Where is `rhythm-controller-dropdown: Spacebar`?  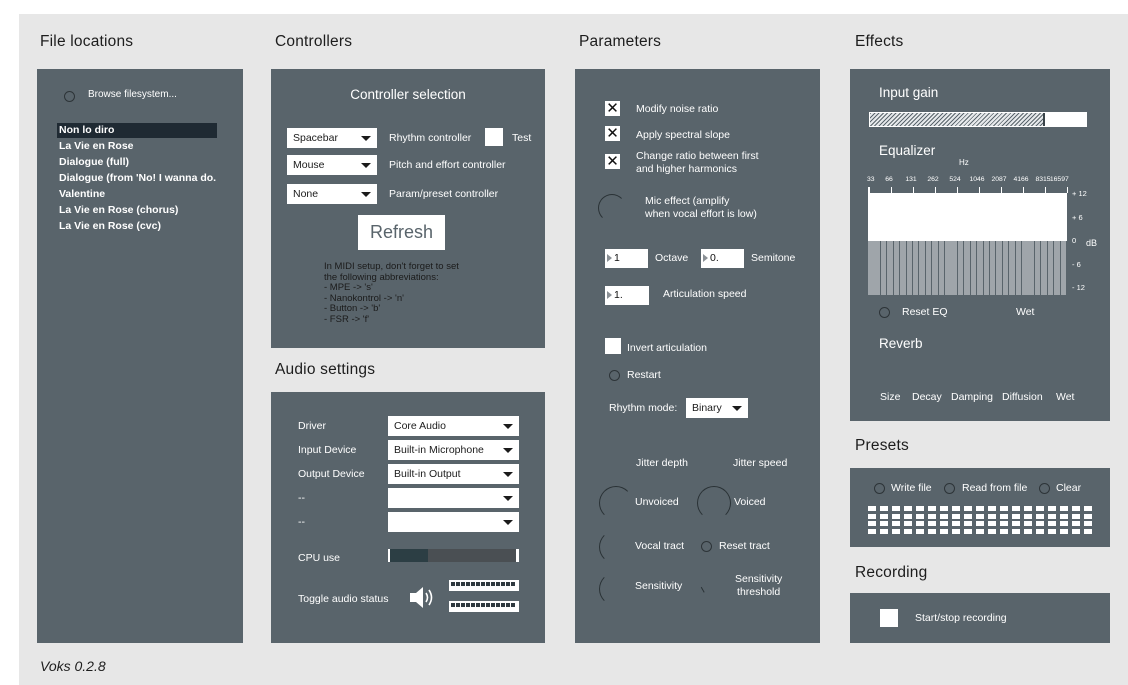 rhythm-controller-dropdown: Spacebar is located at coordinates (332, 138).